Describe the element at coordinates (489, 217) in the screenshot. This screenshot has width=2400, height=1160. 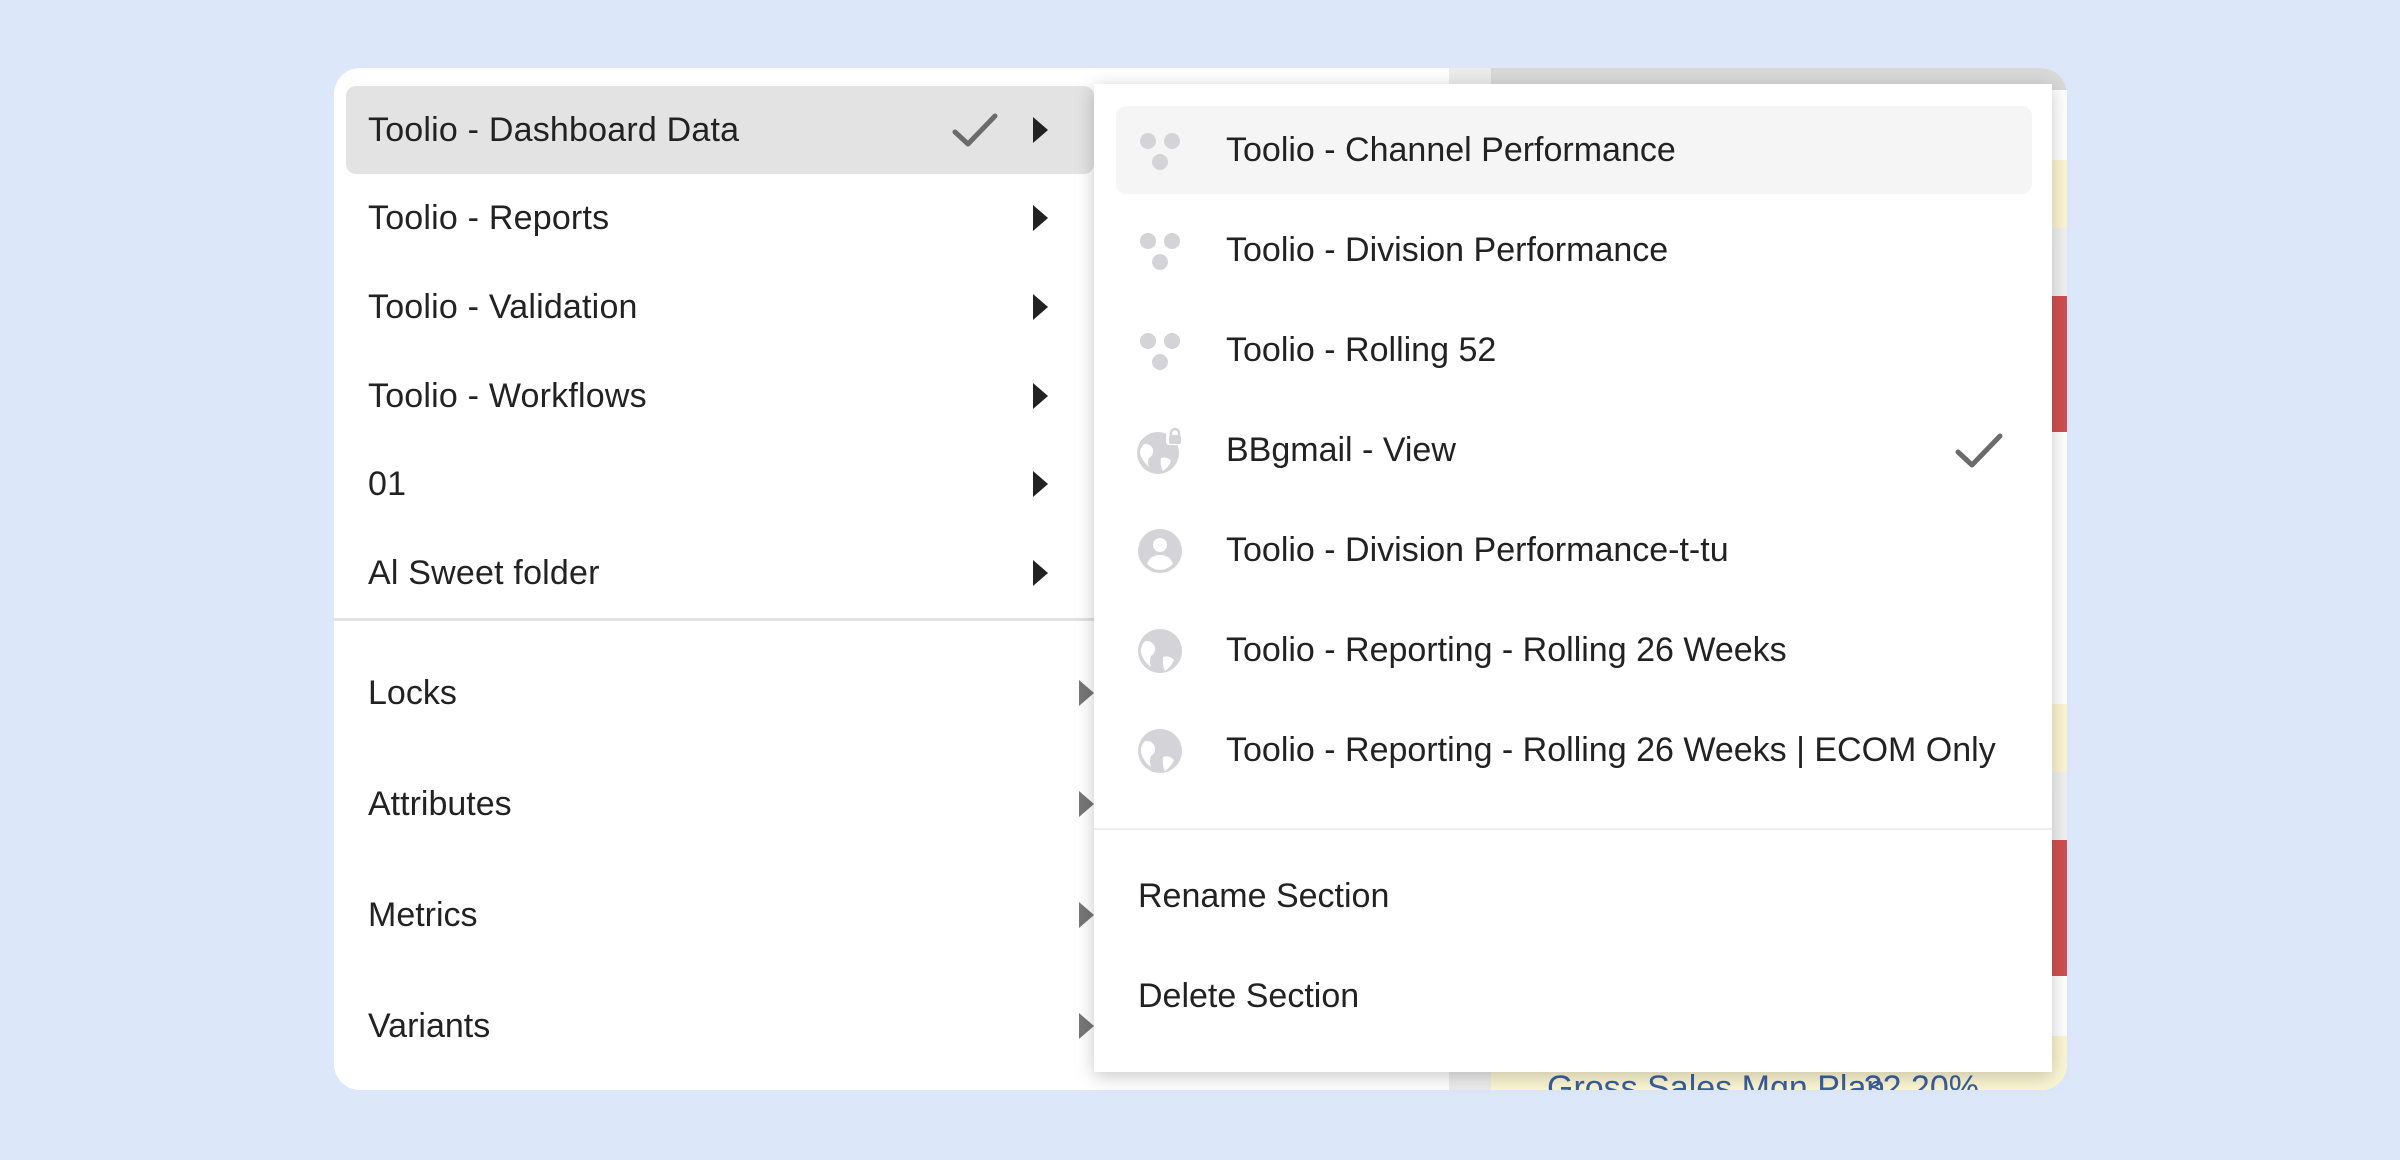
I see `folder-item-label: Toolio - Reports` at that location.